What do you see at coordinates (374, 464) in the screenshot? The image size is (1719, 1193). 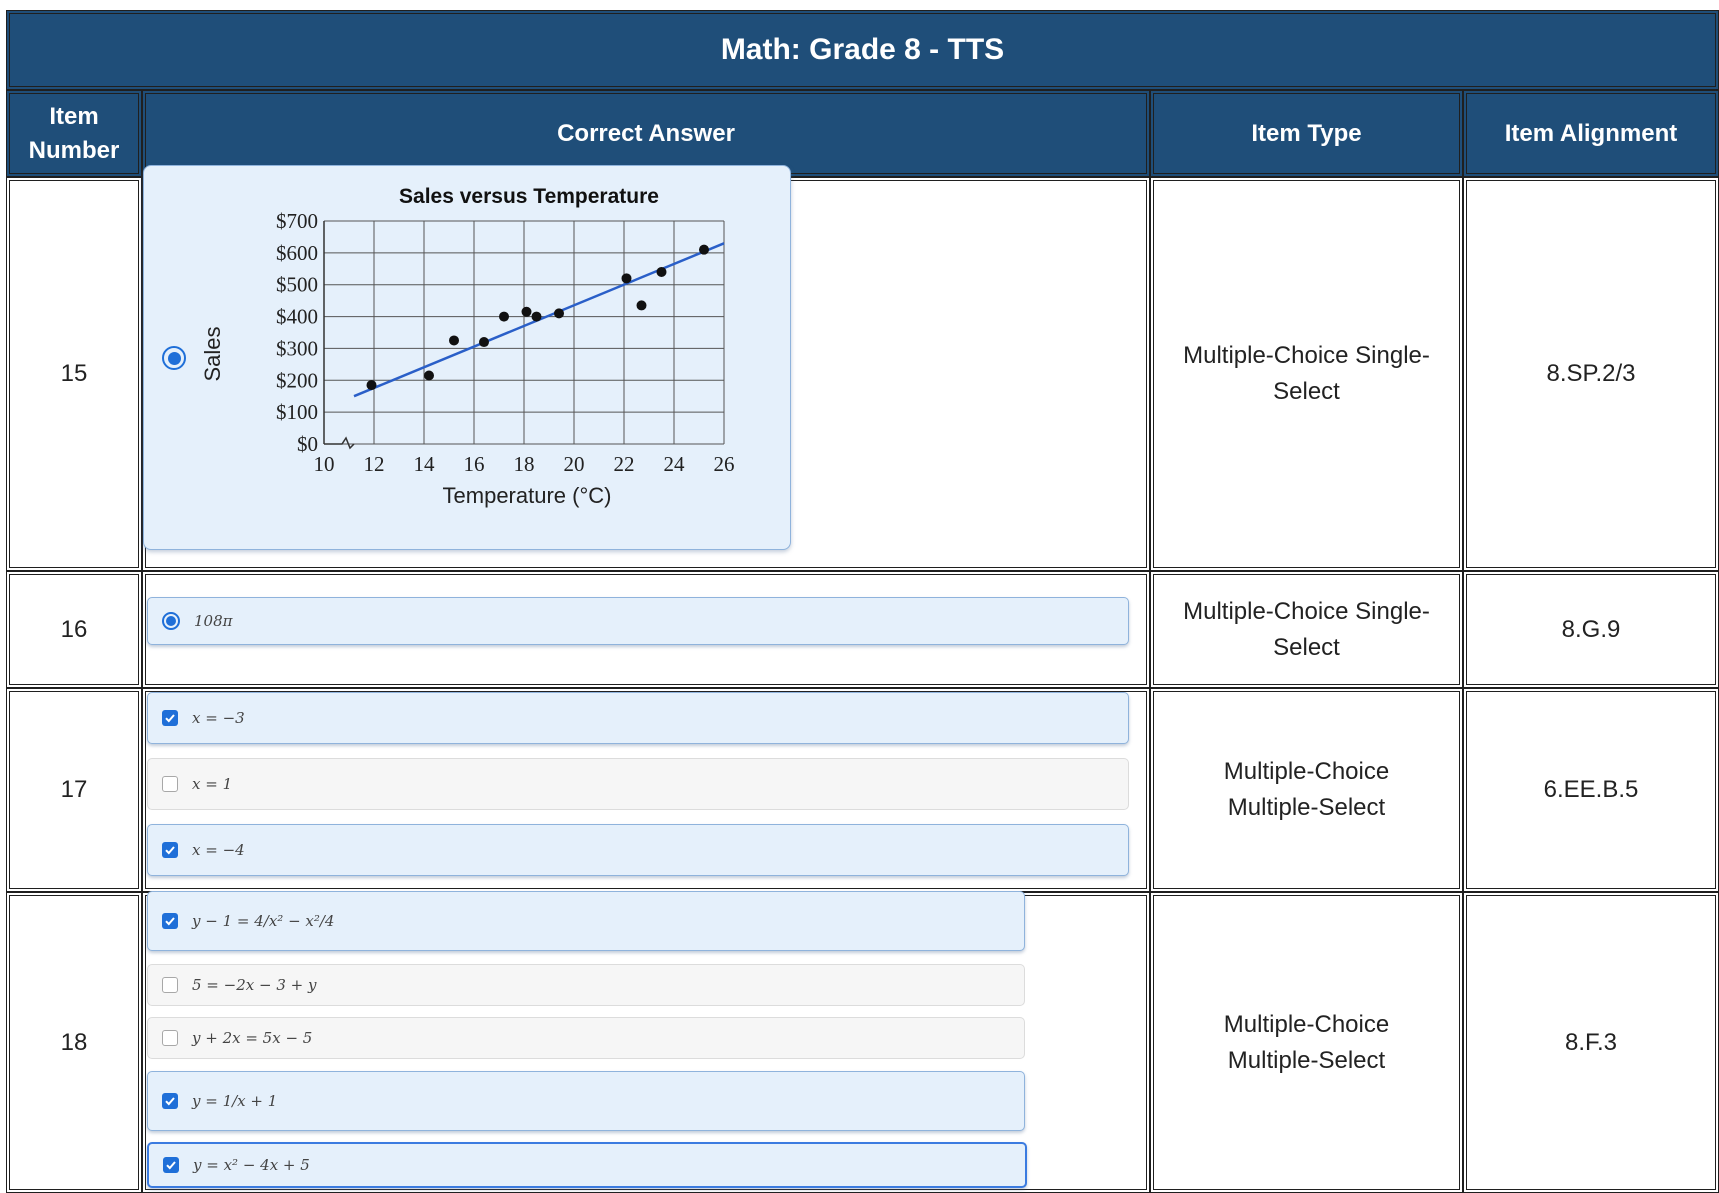 I see `x-tick-label: 12` at bounding box center [374, 464].